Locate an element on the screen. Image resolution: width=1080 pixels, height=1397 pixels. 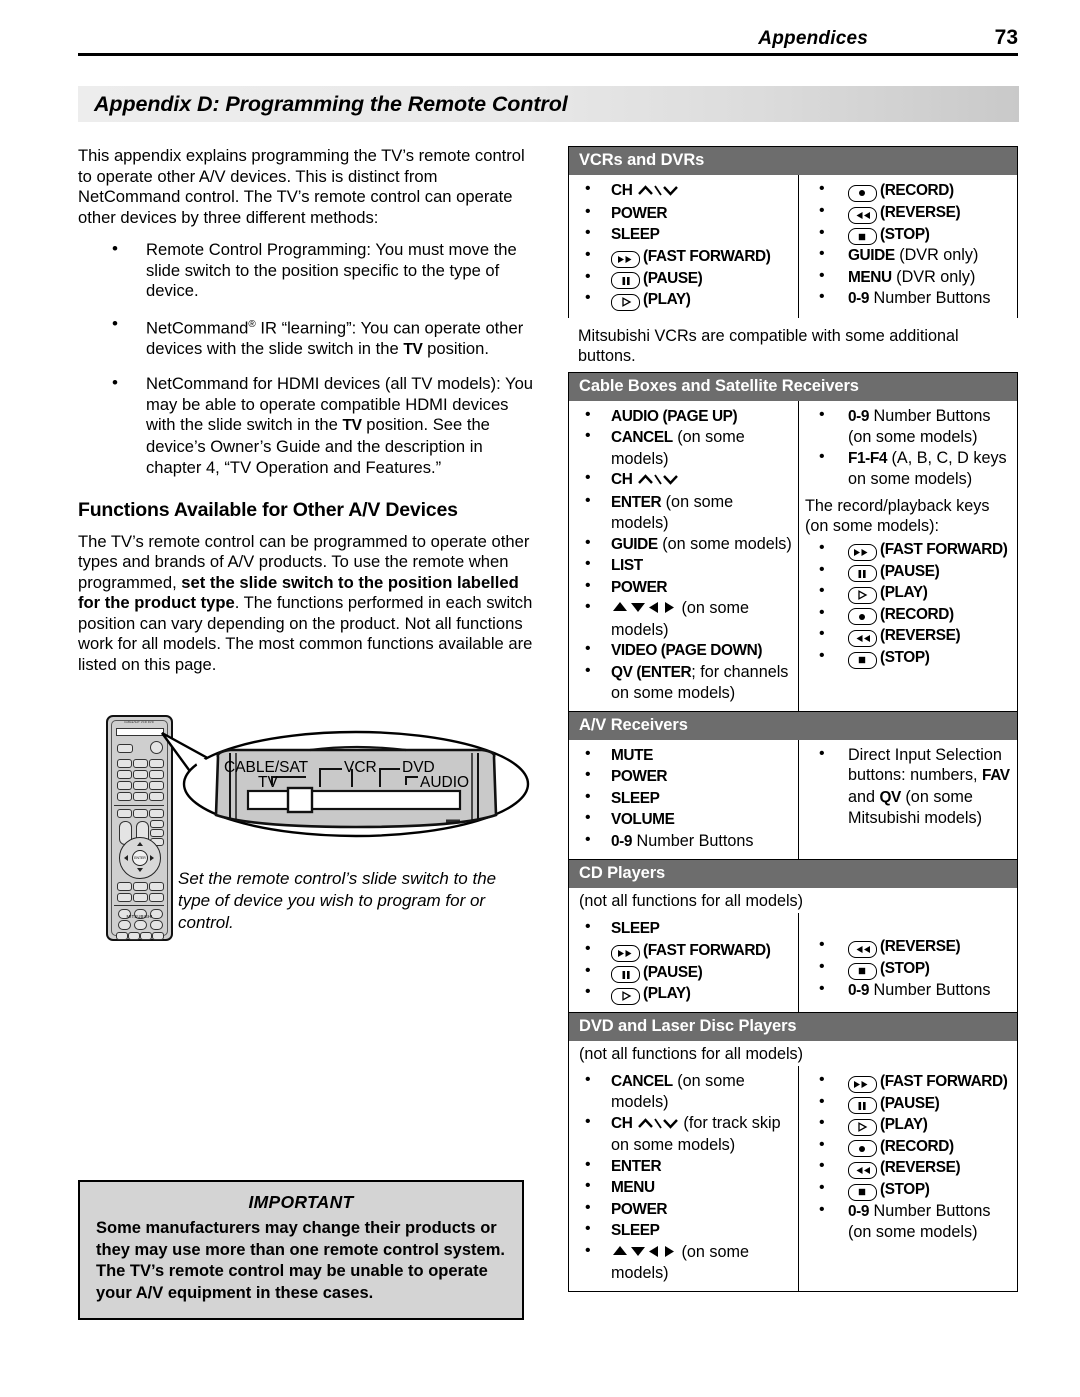
remote-slide-switch is located at coordinates (140, 732).